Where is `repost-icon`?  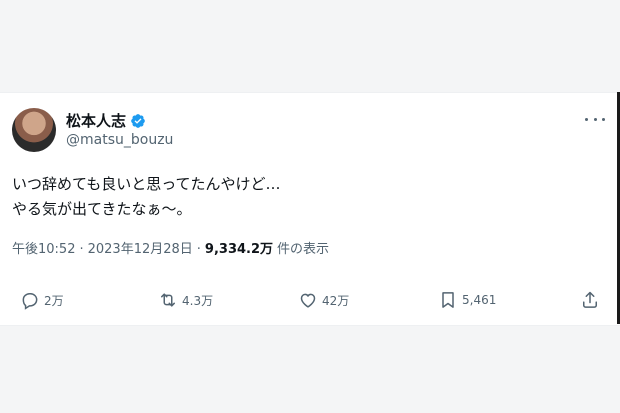
repost-icon is located at coordinates (168, 300).